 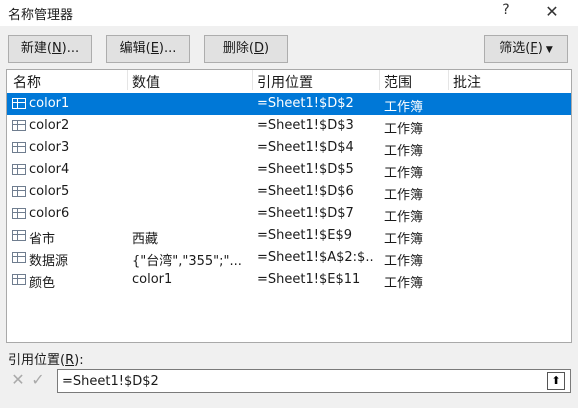 I want to click on filter-button: 筛选(F) ▼, so click(x=526, y=49).